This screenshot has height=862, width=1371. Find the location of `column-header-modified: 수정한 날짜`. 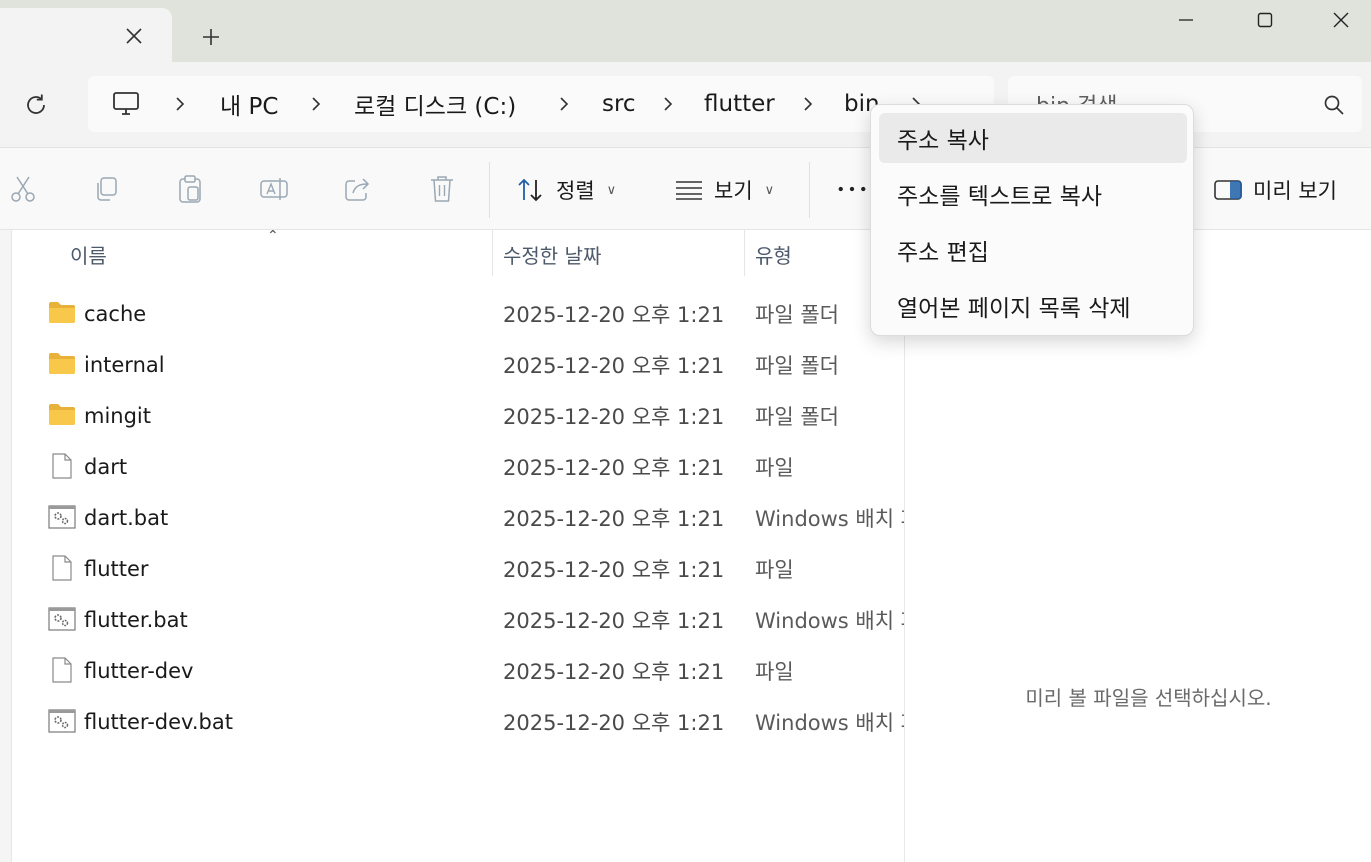

column-header-modified: 수정한 날짜 is located at coordinates (552, 254).